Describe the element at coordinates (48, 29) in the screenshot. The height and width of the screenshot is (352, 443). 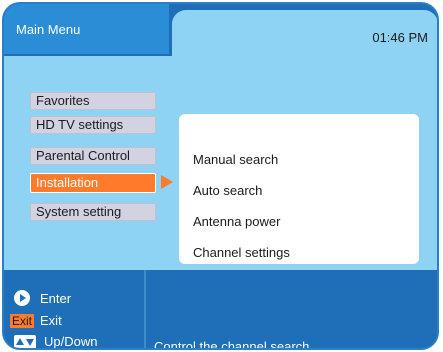
I see `page-title: Main Menu` at that location.